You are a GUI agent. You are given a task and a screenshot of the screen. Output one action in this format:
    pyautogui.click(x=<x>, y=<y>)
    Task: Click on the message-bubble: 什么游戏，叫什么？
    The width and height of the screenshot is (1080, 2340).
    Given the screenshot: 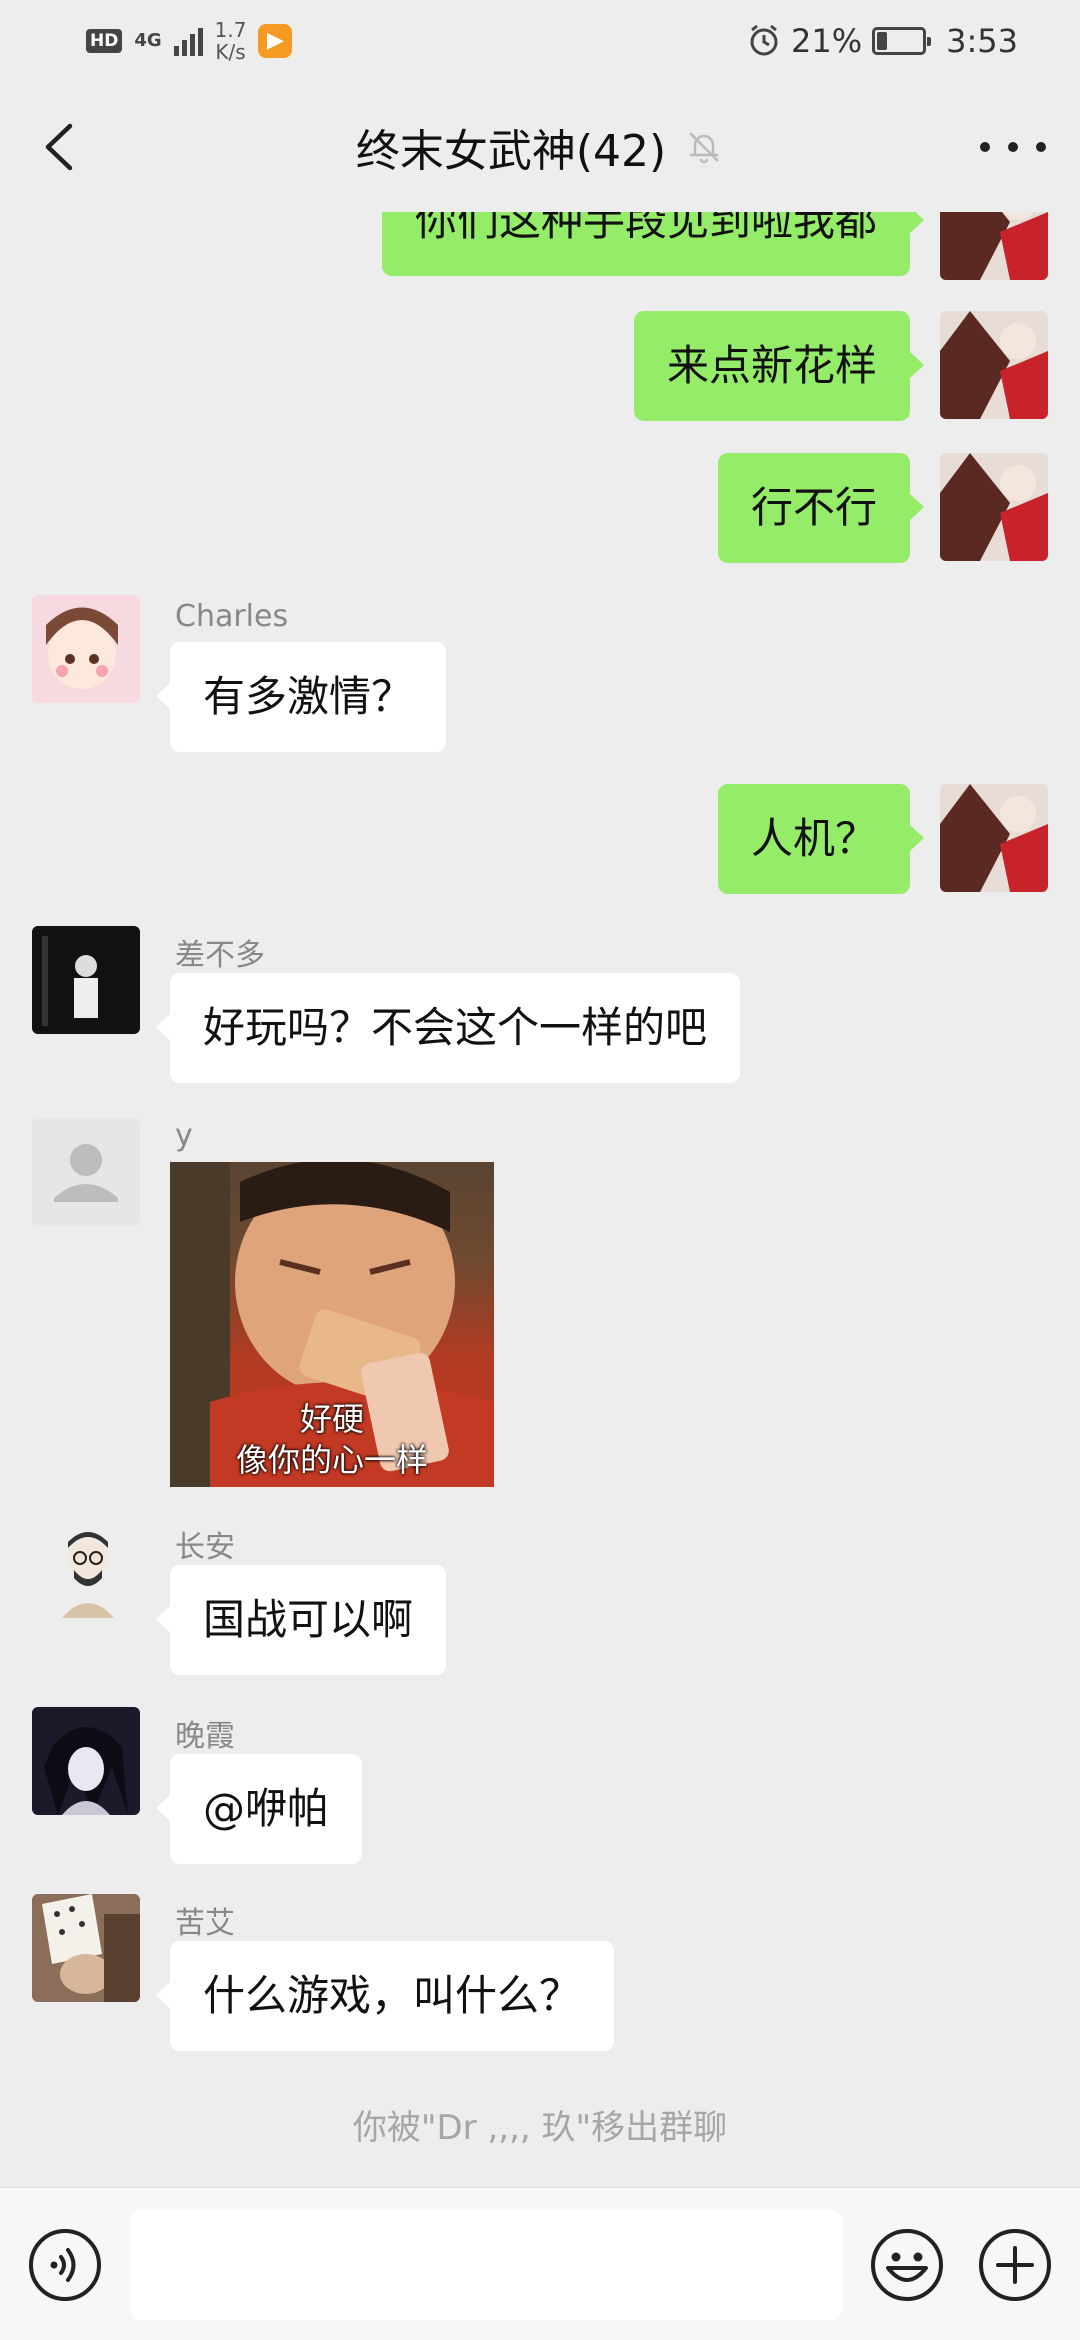 What is the action you would take?
    pyautogui.click(x=385, y=1996)
    